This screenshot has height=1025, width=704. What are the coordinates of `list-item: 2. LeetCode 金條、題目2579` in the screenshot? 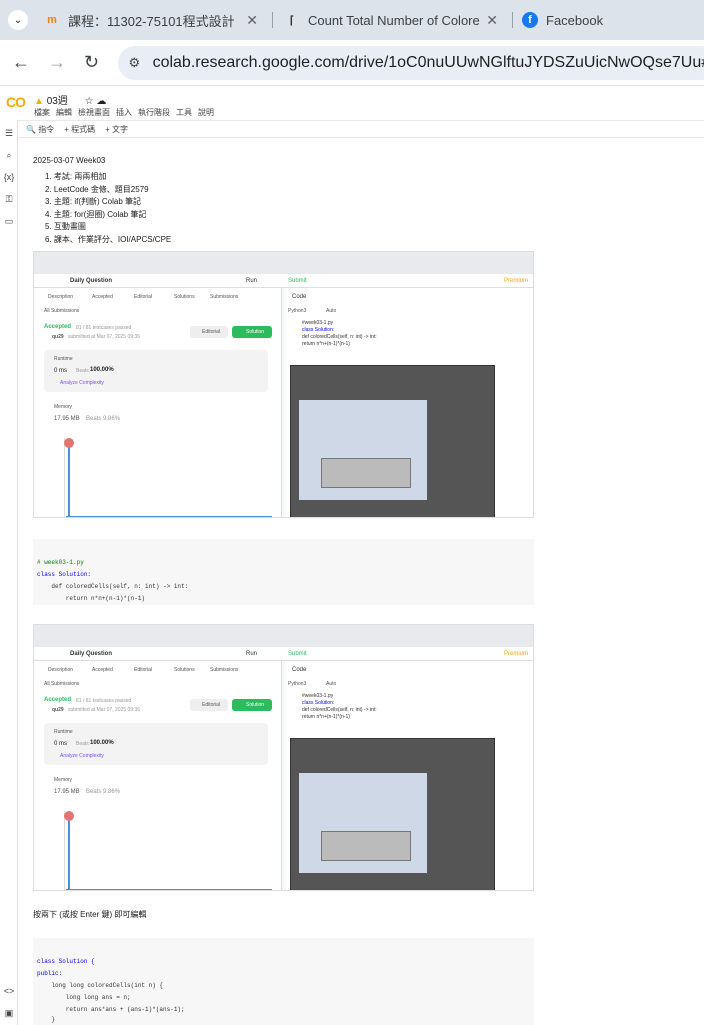 It's located at (97, 189).